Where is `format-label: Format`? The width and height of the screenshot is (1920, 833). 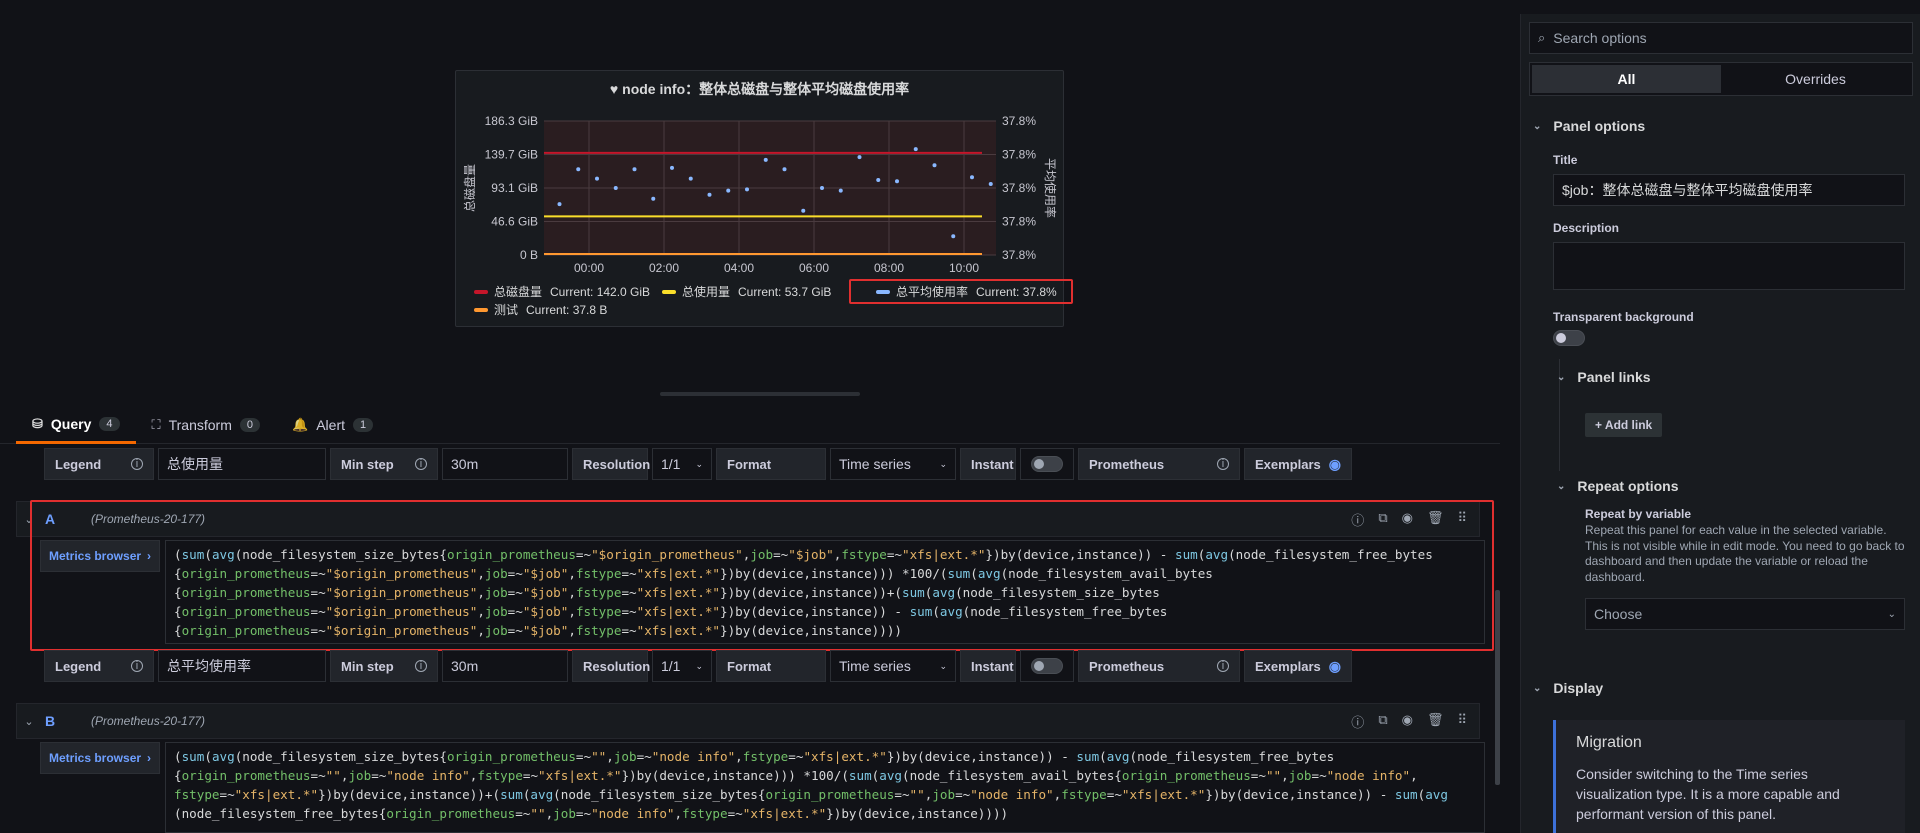
format-label: Format is located at coordinates (771, 464).